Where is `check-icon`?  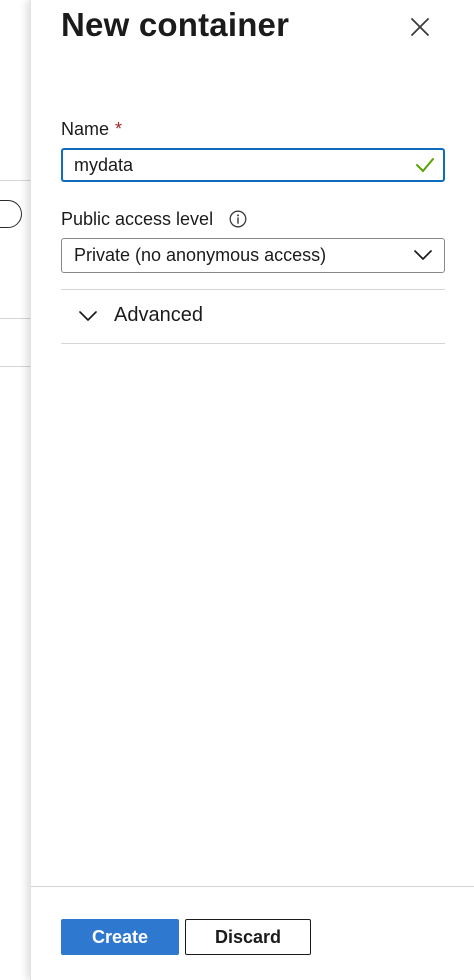
check-icon is located at coordinates (425, 165).